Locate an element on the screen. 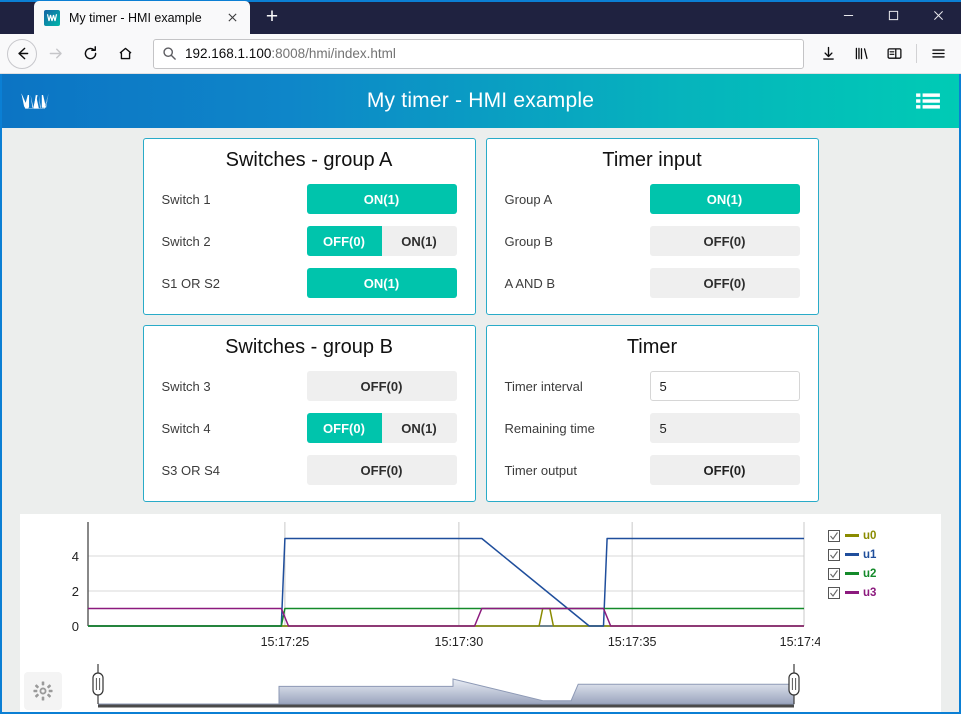 This screenshot has height=714, width=961. library-icon is located at coordinates (861, 53).